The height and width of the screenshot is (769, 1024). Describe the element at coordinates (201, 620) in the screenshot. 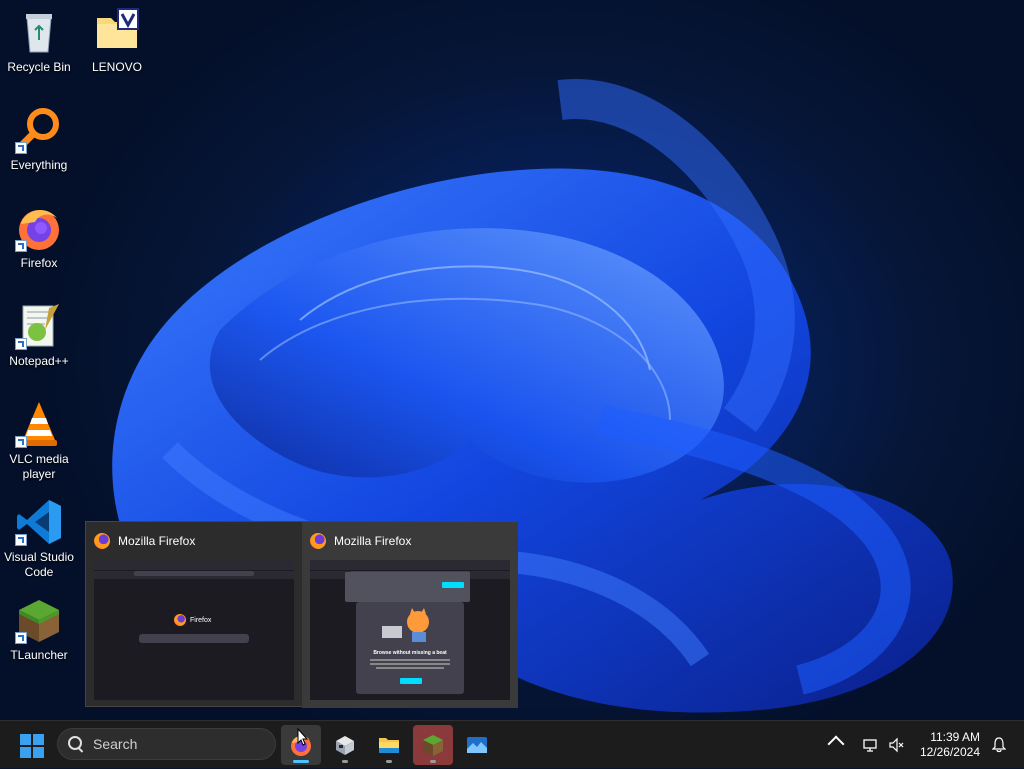

I see `thumbnail-brand-text: Firefox` at that location.